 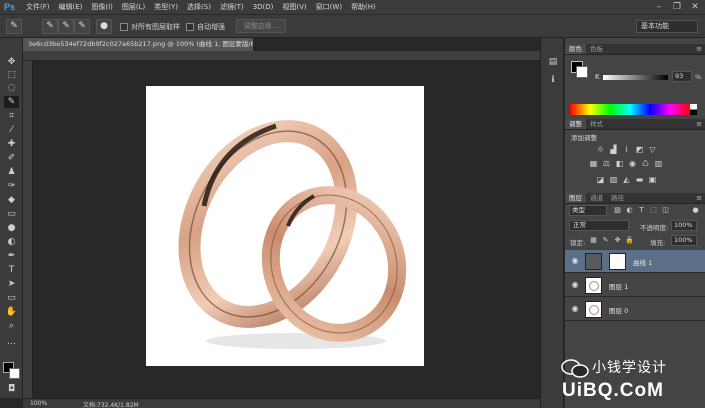 What do you see at coordinates (600, 150) in the screenshot?
I see `brightness-icon: ☼` at bounding box center [600, 150].